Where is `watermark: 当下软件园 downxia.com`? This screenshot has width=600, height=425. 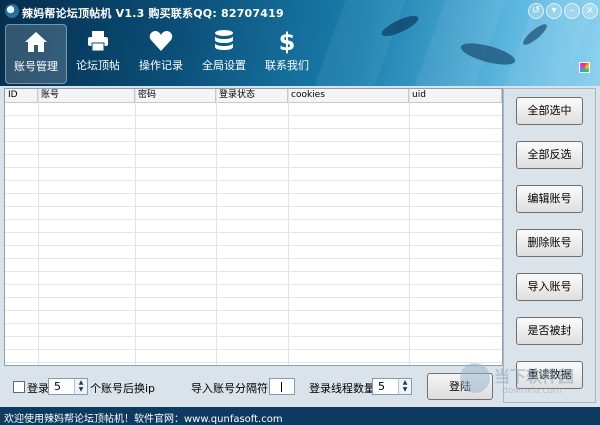 watermark: 当下软件园 downxia.com is located at coordinates (525, 383).